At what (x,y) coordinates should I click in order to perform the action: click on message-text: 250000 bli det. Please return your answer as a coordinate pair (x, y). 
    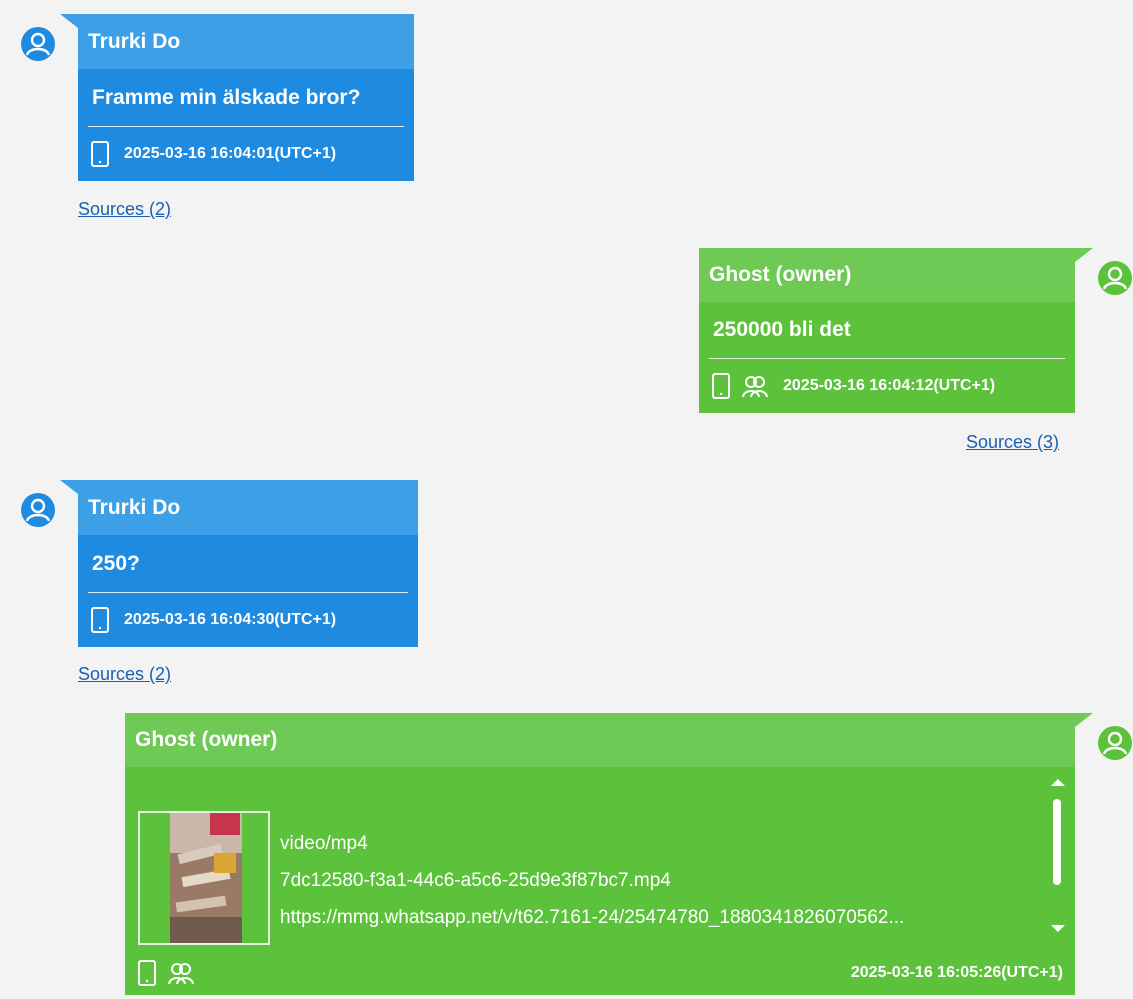
    Looking at the image, I should click on (782, 329).